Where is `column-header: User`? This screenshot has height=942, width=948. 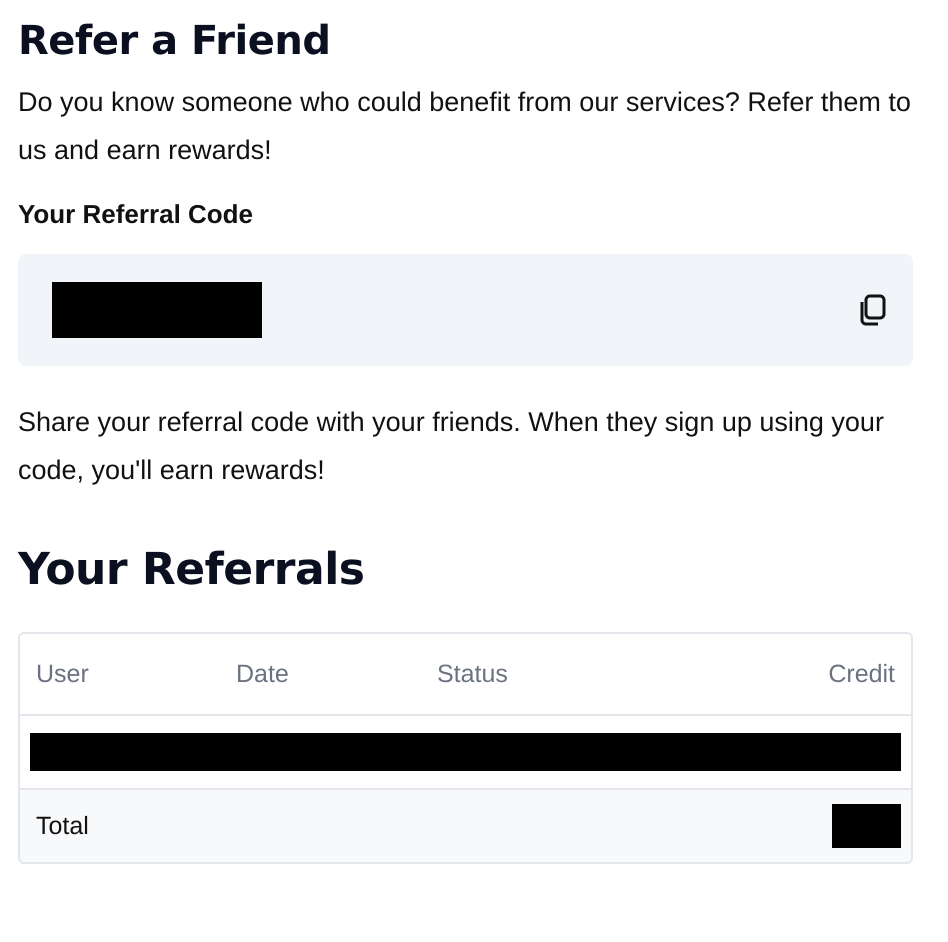 column-header: User is located at coordinates (63, 674).